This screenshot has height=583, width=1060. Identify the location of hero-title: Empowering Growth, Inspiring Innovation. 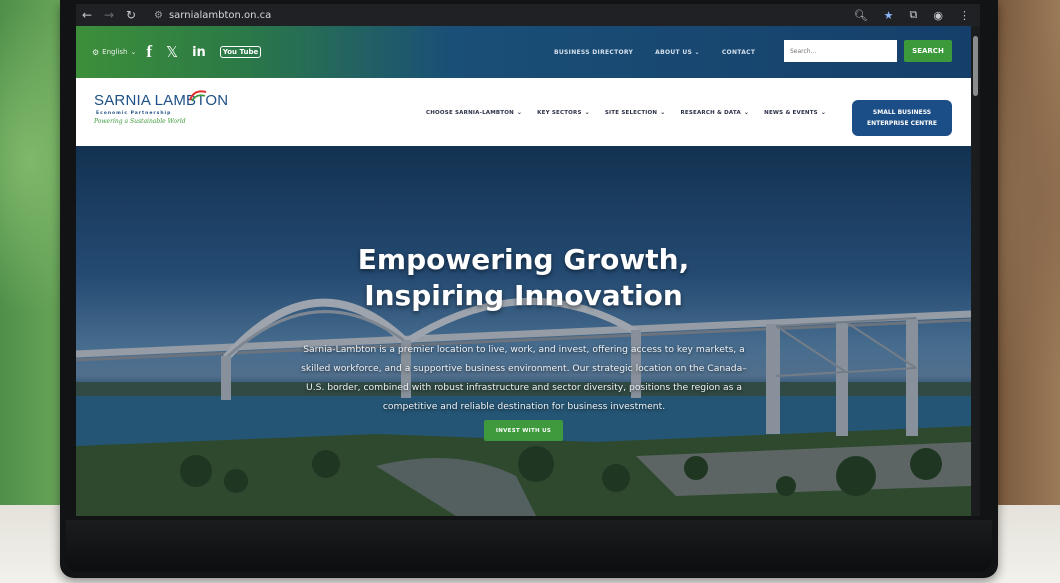
(523, 278).